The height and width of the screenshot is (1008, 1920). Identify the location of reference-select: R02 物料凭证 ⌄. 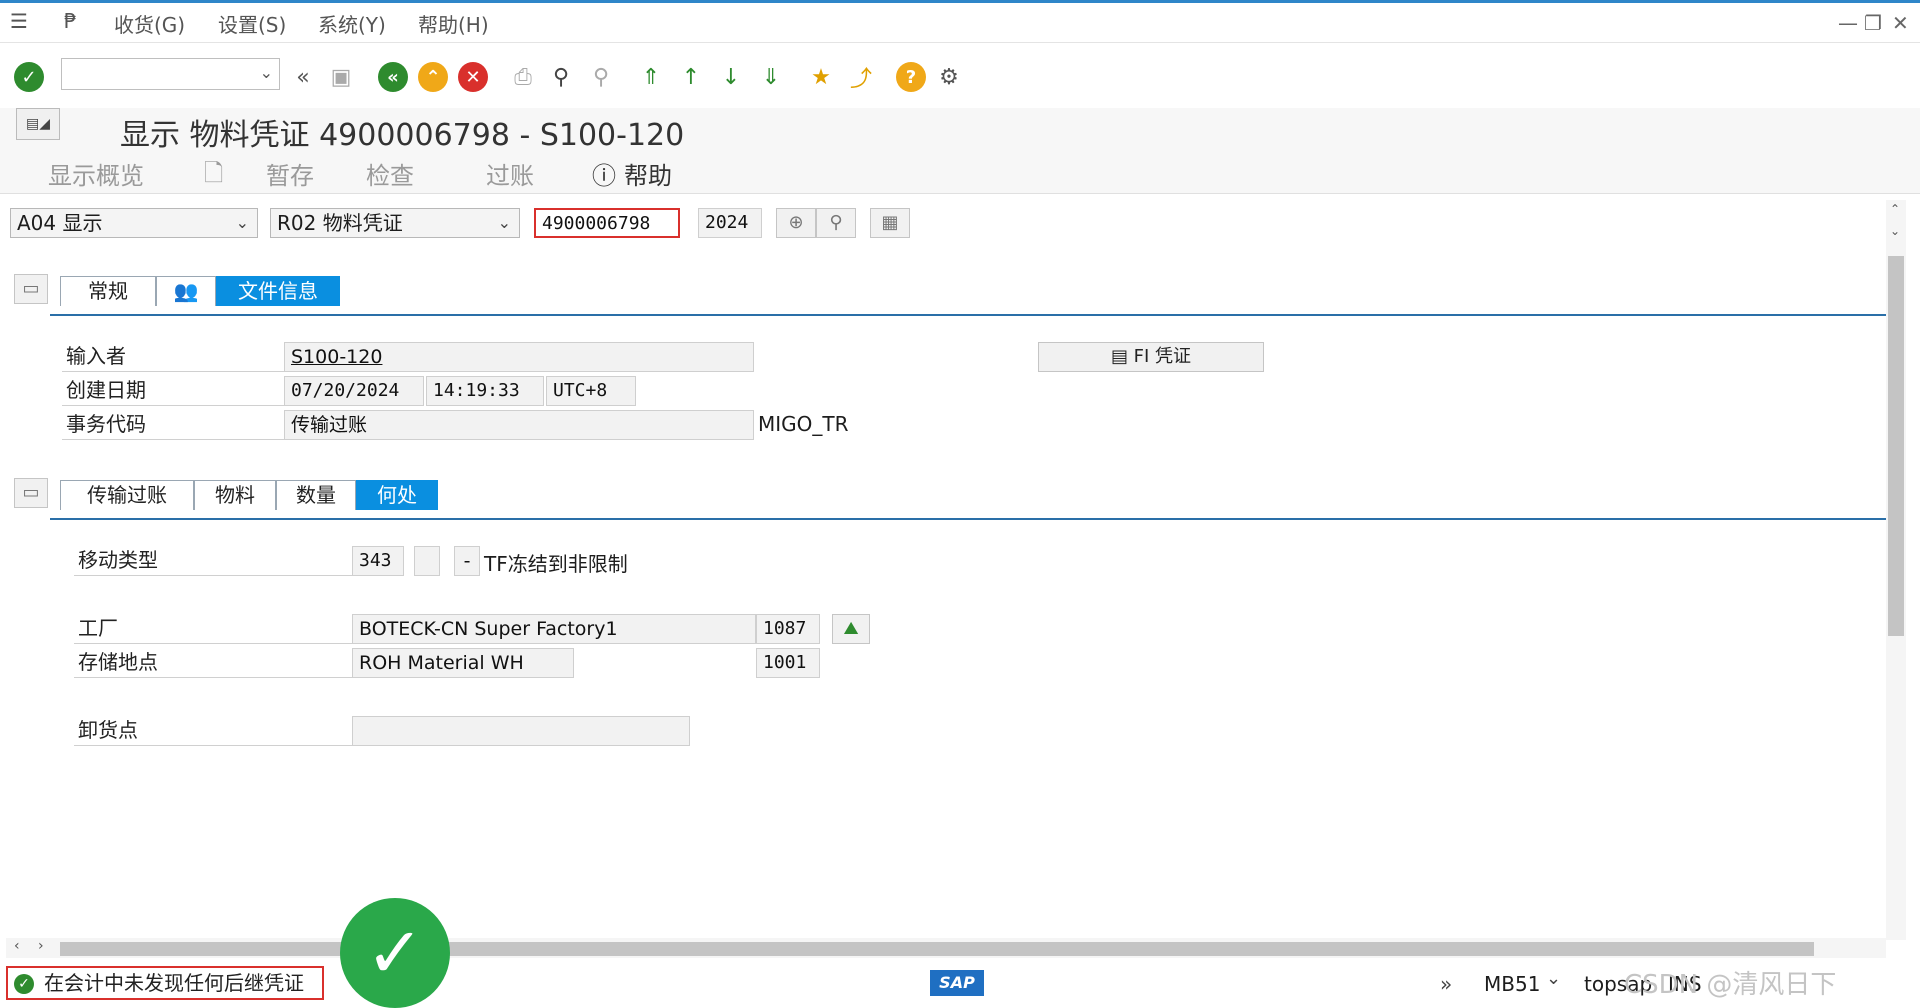
(395, 223).